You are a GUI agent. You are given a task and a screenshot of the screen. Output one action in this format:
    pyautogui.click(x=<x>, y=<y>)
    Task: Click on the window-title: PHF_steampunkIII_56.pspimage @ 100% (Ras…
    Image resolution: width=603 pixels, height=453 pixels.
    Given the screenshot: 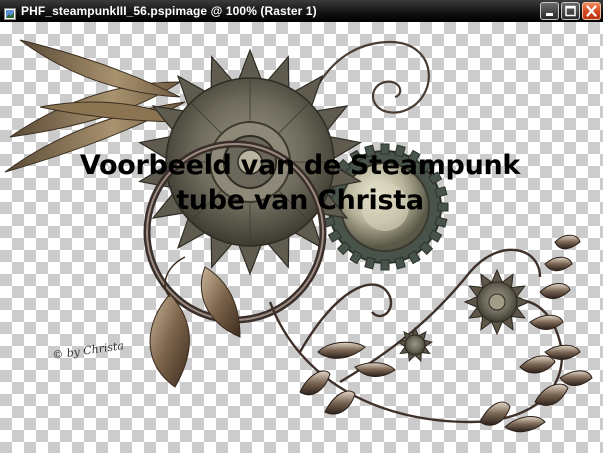 What is the action you would take?
    pyautogui.click(x=169, y=11)
    